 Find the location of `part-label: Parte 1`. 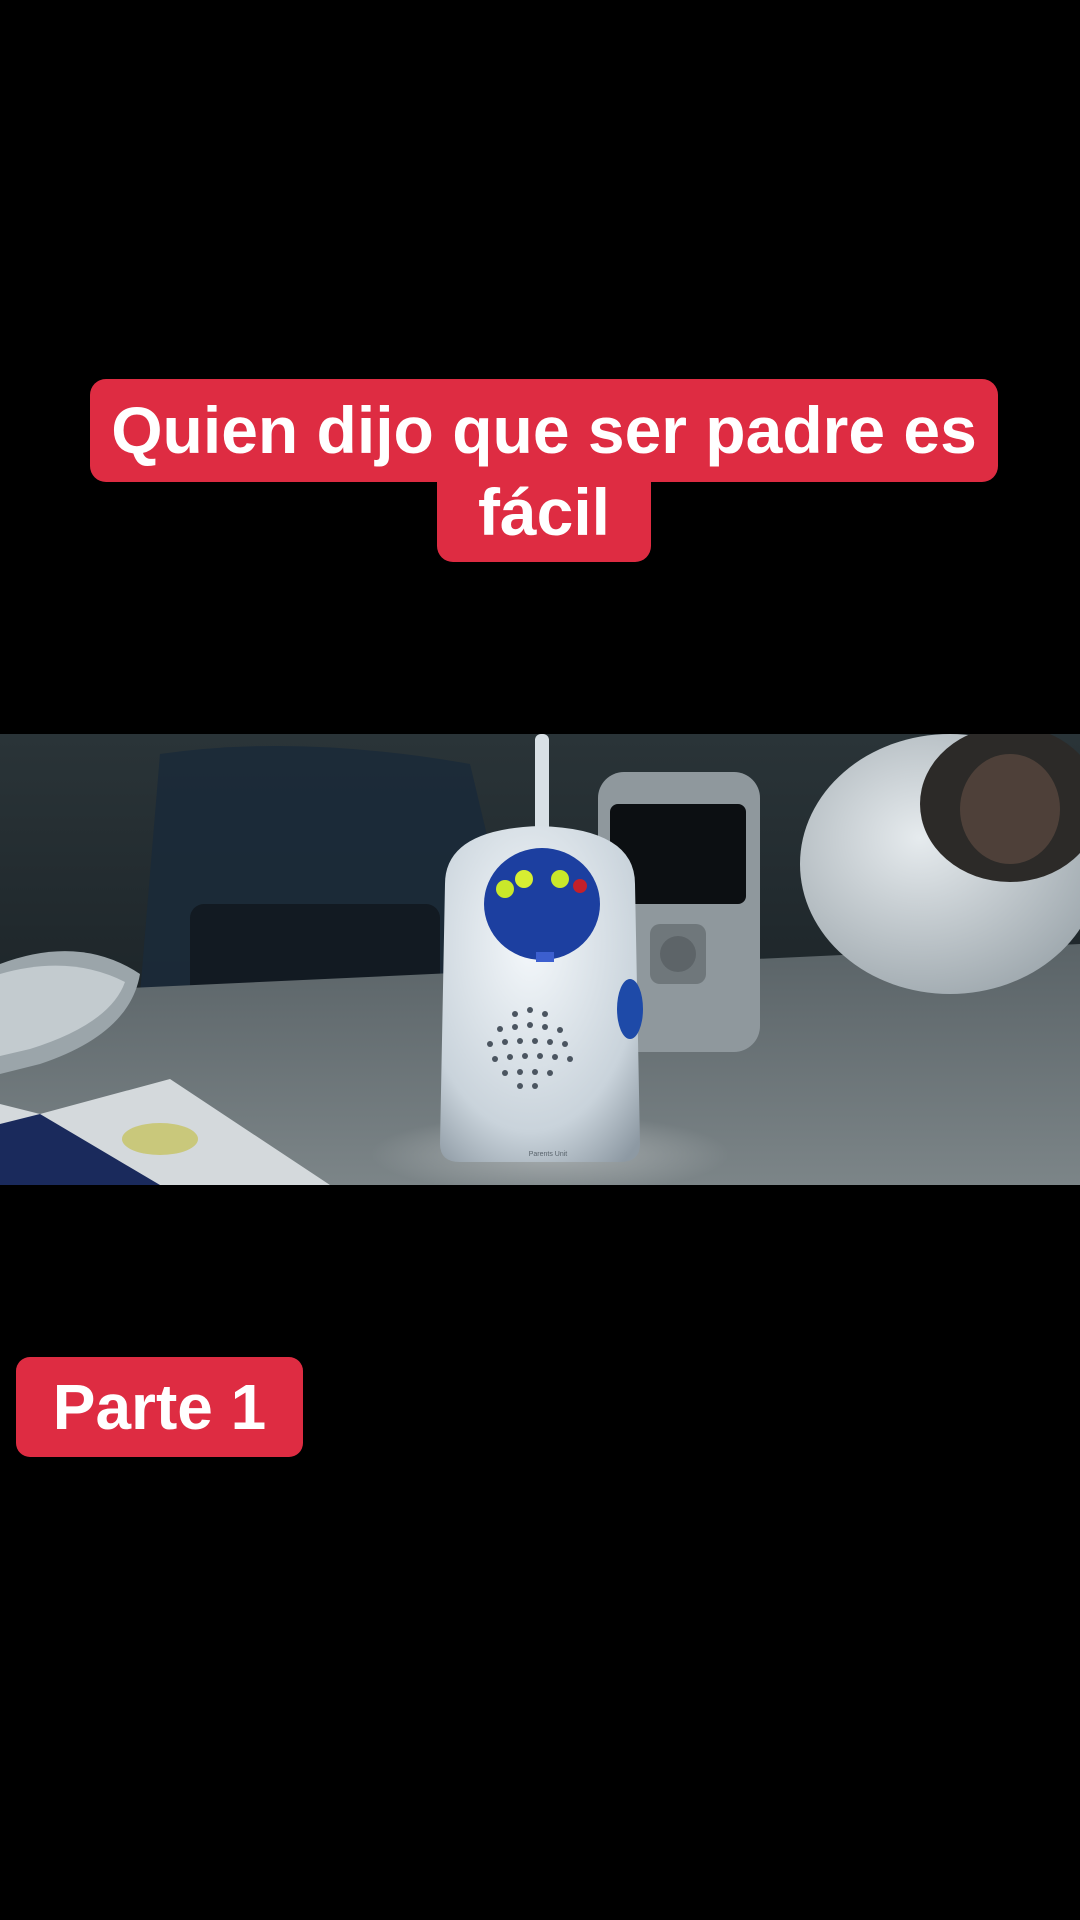

part-label: Parte 1 is located at coordinates (159, 1407).